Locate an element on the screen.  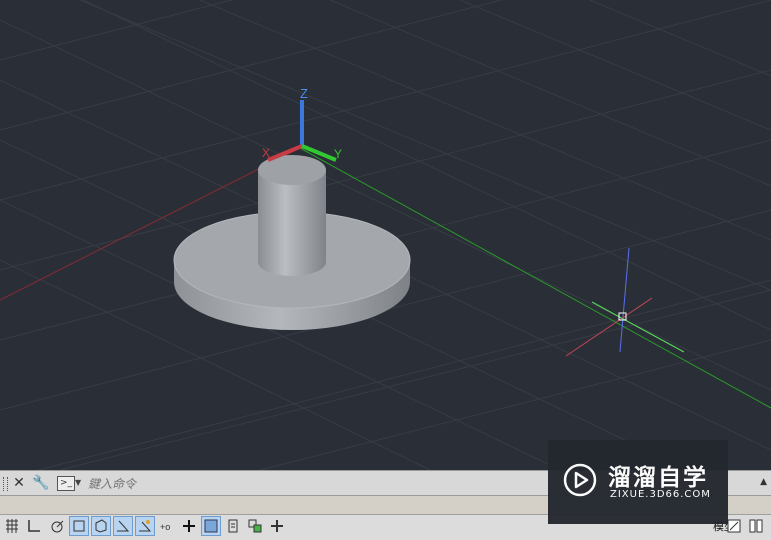
wrench-icon: 🔧 is located at coordinates (41, 483).